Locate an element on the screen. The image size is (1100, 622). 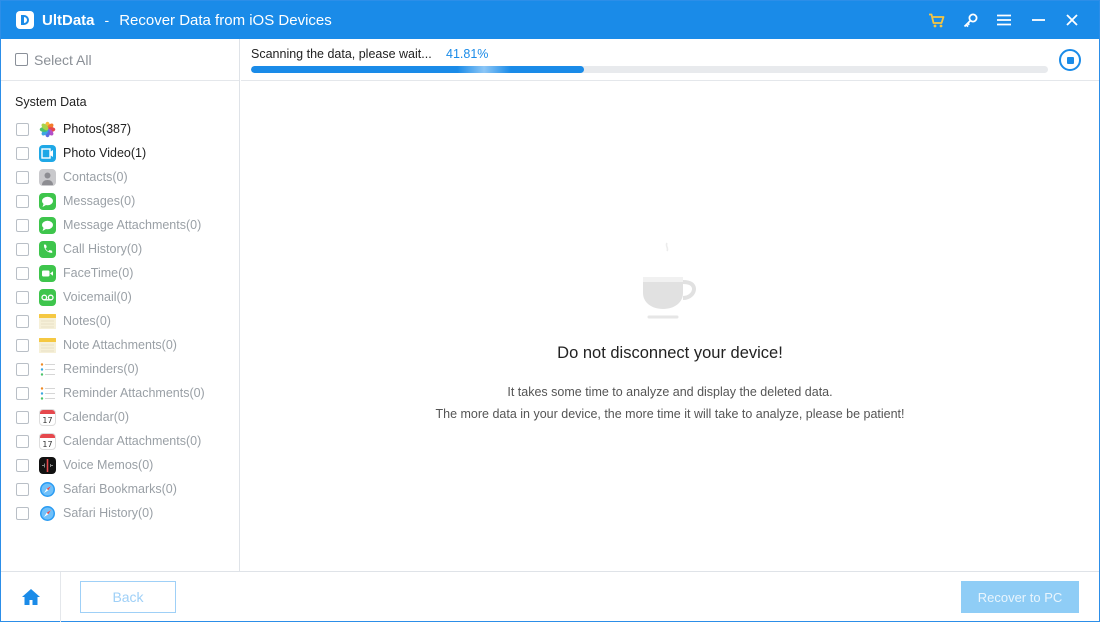
item-label: Note Attachments(0) is located at coordinates (120, 345).